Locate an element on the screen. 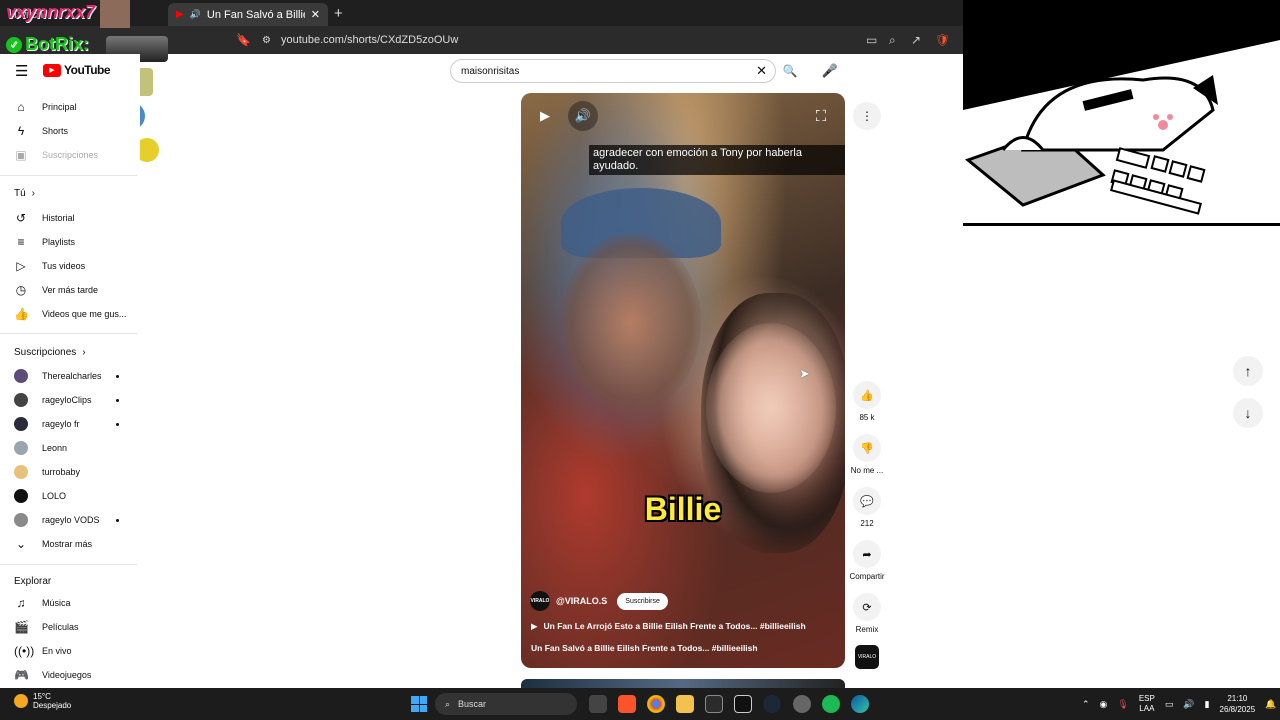  language-indicator: ESP LAA is located at coordinates (1147, 704).